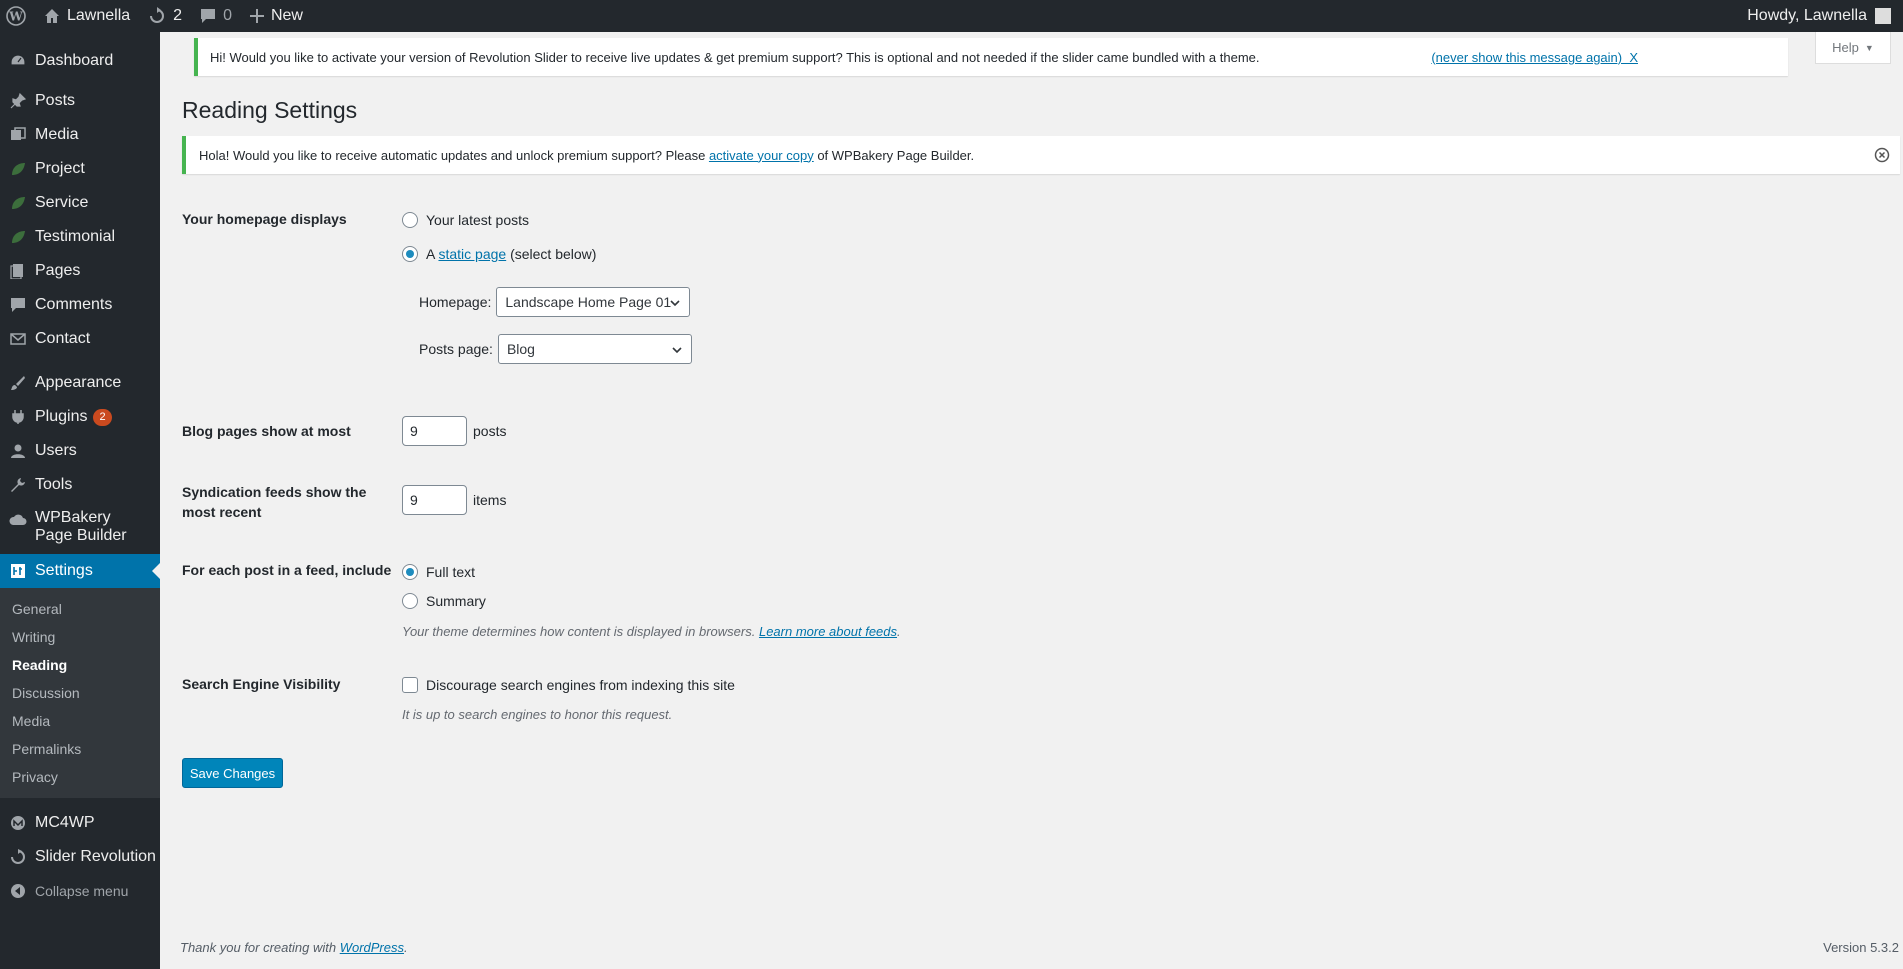 Image resolution: width=1903 pixels, height=969 pixels. What do you see at coordinates (80, 857) in the screenshot?
I see `sidebar-item-slider-revolution: Slider Revolution` at bounding box center [80, 857].